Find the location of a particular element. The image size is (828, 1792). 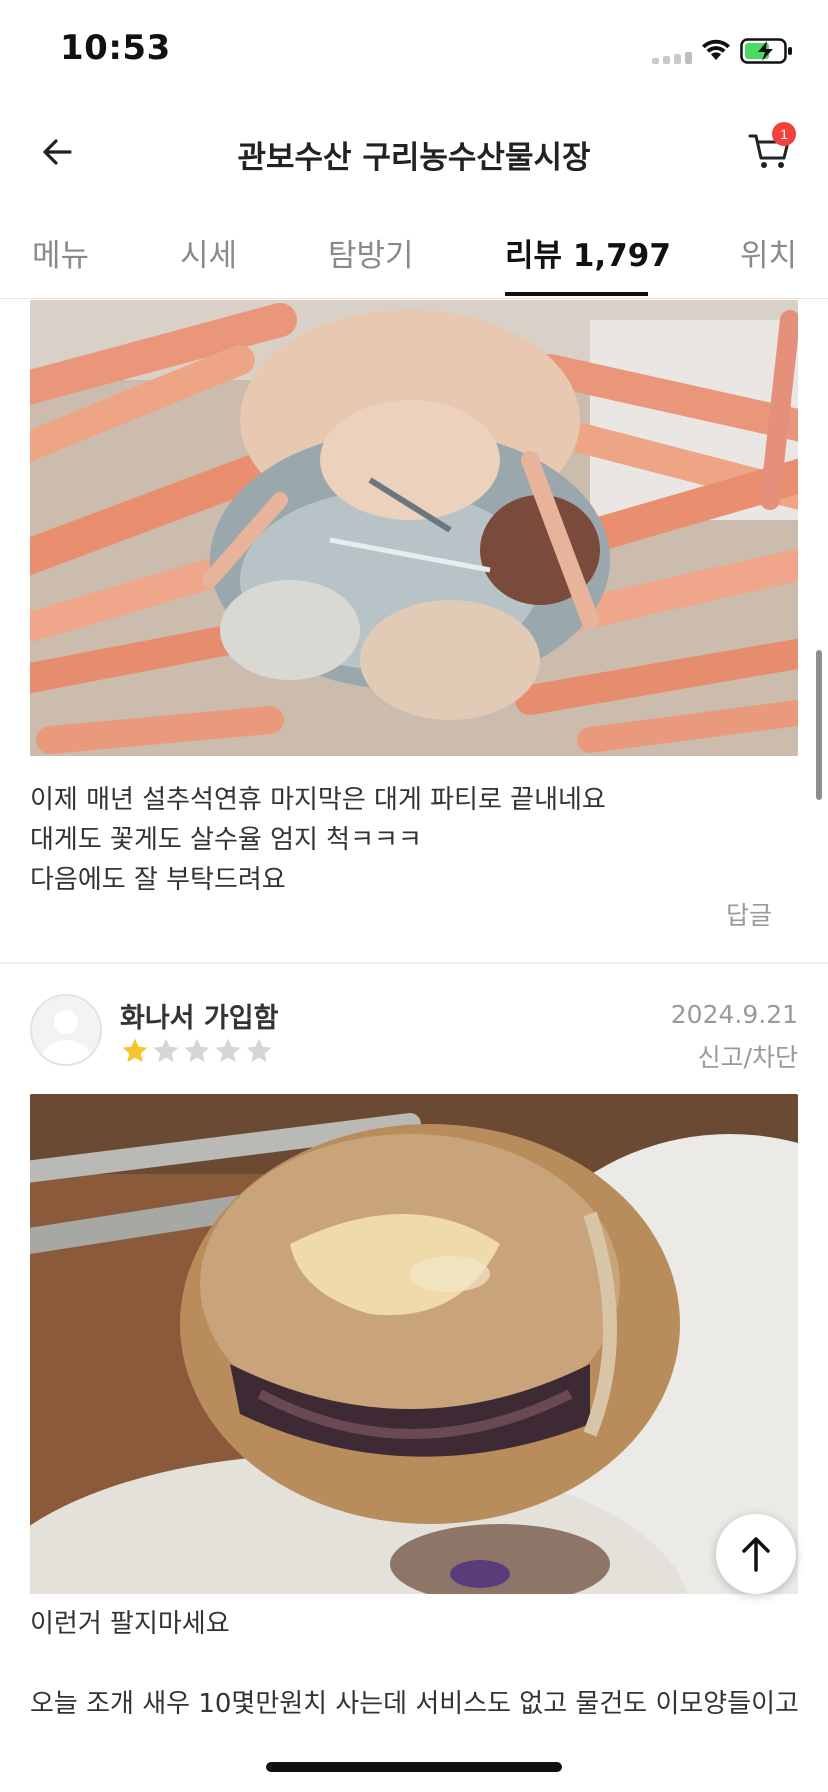

review-line: 다음에도 잘 부탁드려요 is located at coordinates (158, 880).